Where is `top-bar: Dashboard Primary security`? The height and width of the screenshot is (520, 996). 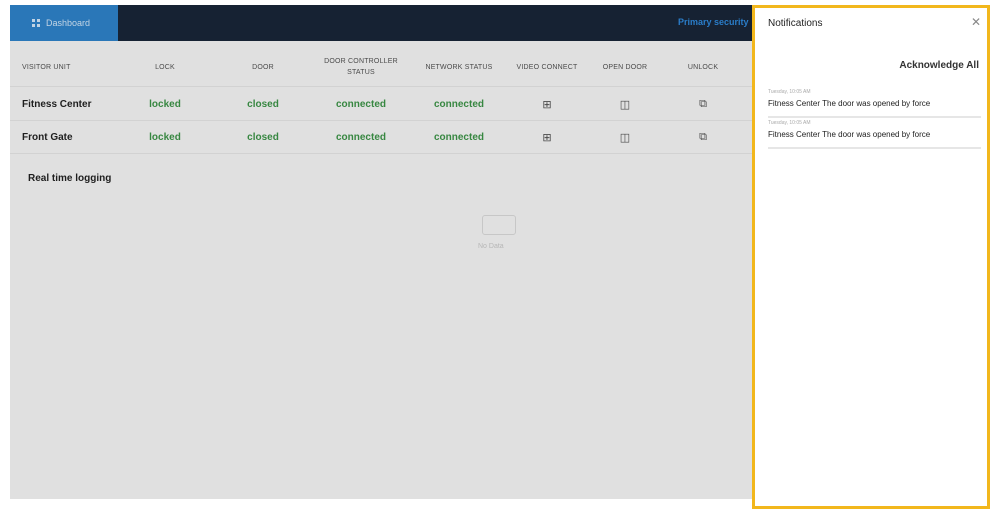
top-bar: Dashboard Primary security is located at coordinates (386, 23).